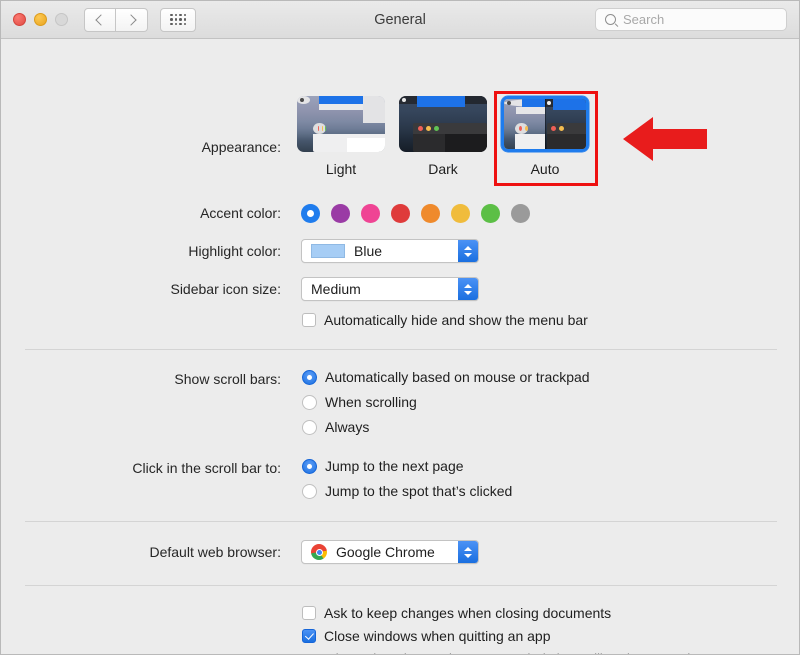  Describe the element at coordinates (390, 289) in the screenshot. I see `sidebar-icon-size-popup: Medium` at that location.